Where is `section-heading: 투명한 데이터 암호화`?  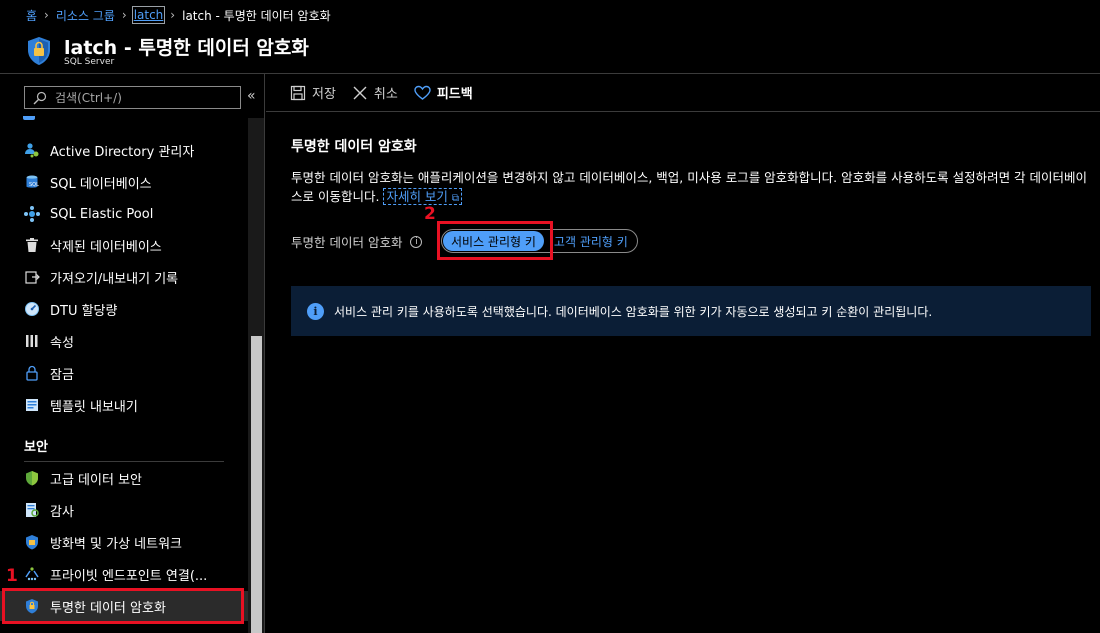
section-heading: 투명한 데이터 암호화 is located at coordinates (354, 147).